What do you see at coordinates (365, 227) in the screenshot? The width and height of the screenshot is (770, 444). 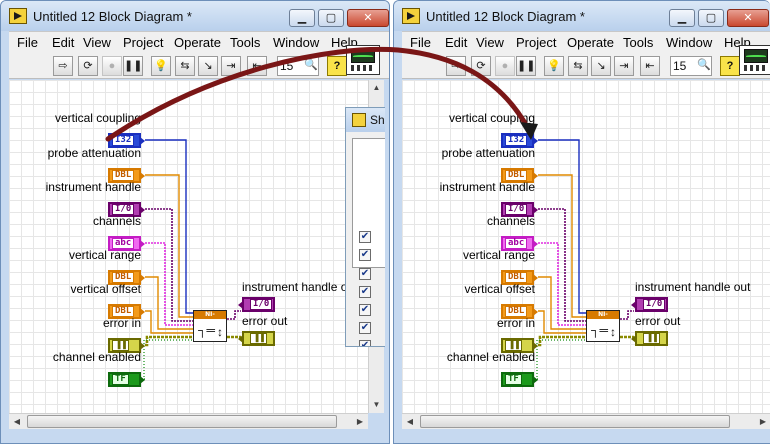 I see `show-hide-dialog: Sh ✔ ✔ ✔ ✔ ✔ ✔ ✔` at bounding box center [365, 227].